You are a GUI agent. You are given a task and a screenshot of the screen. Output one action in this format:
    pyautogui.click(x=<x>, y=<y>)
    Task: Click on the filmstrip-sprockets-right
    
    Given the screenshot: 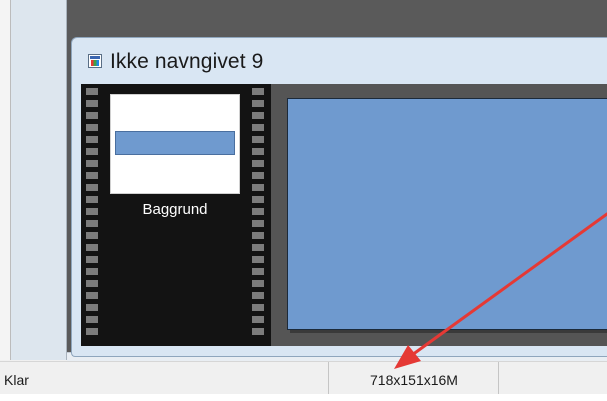 What is the action you would take?
    pyautogui.click(x=258, y=213)
    